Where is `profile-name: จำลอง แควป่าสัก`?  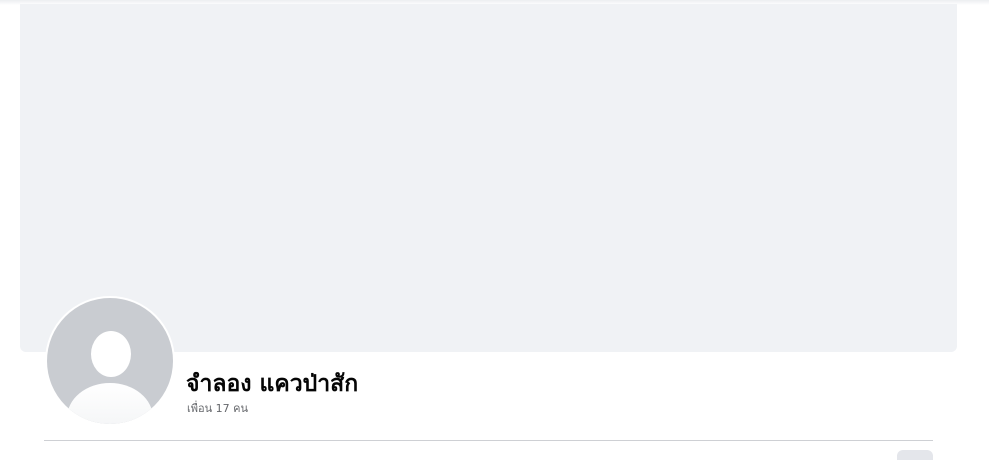 profile-name: จำลอง แควป่าสัก is located at coordinates (272, 384).